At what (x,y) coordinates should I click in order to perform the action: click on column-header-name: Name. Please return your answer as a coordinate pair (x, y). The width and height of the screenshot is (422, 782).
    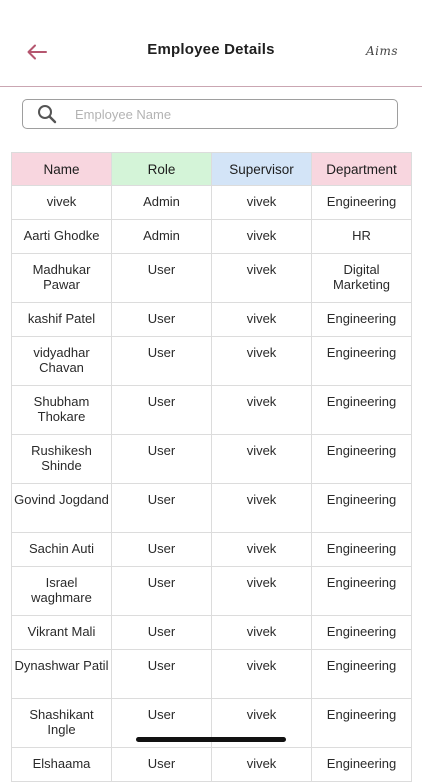
    Looking at the image, I should click on (61, 169).